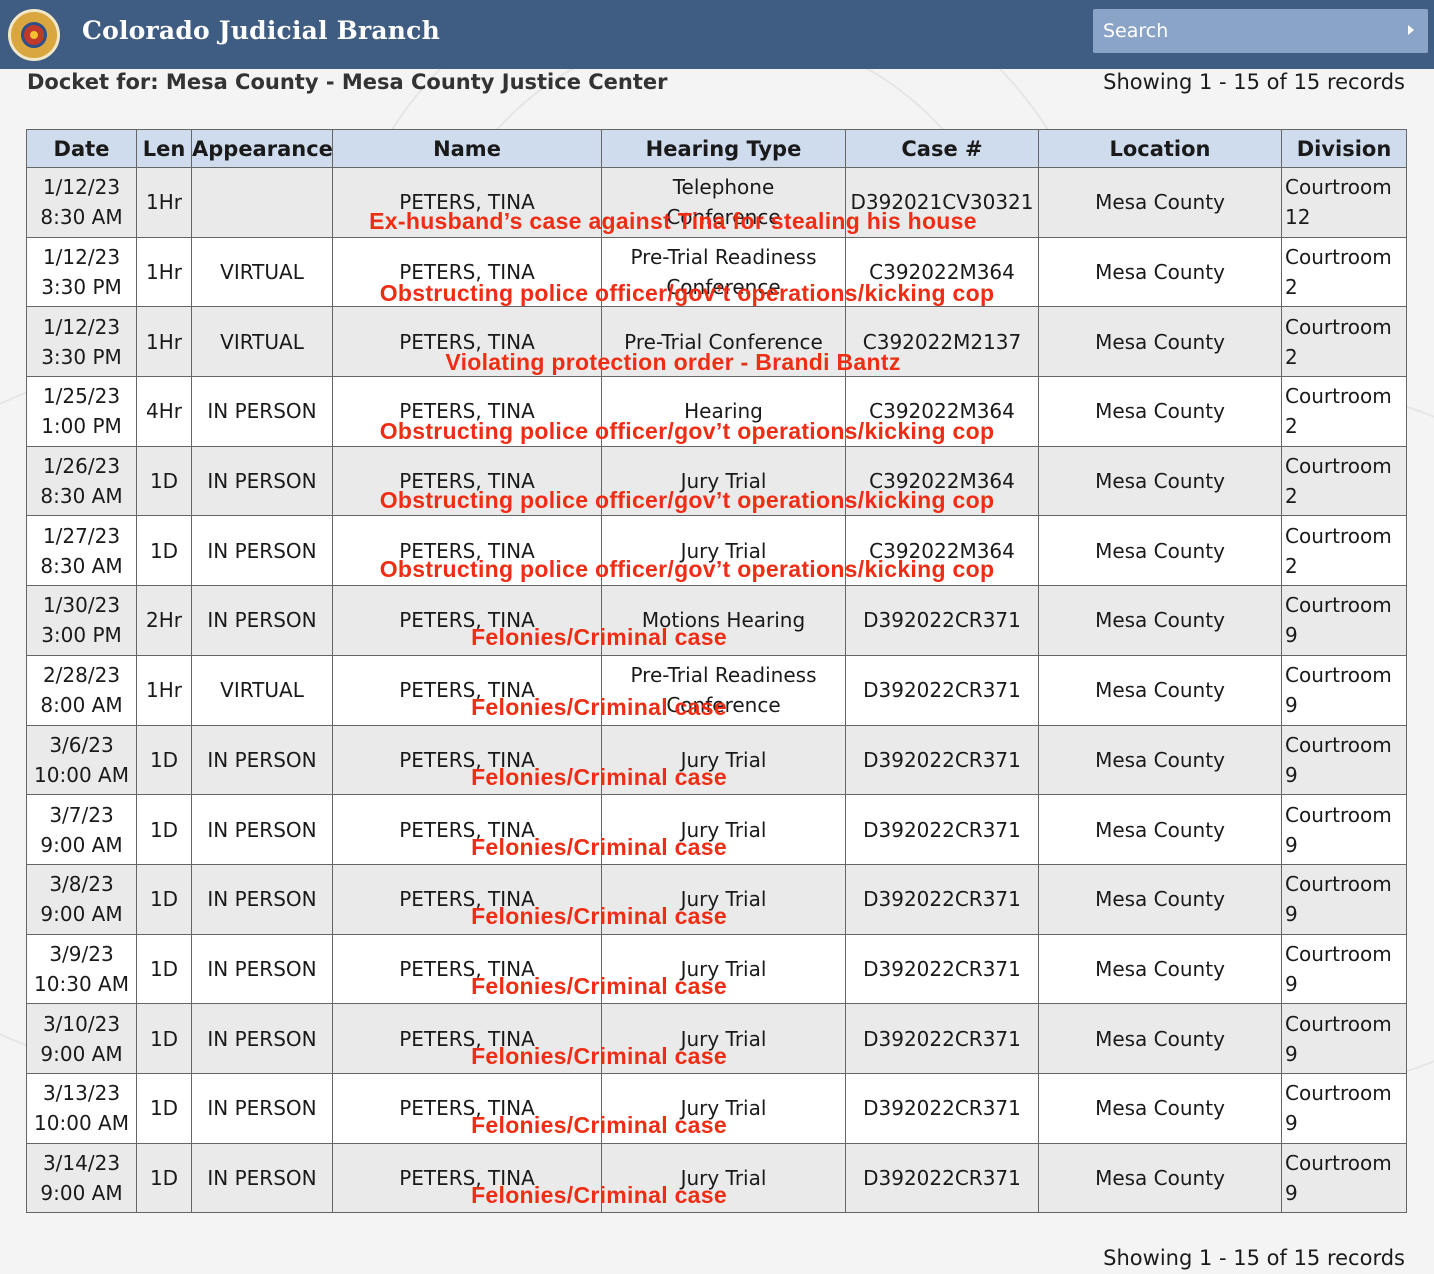  What do you see at coordinates (1160, 148) in the screenshot?
I see `column-header-location: Location` at bounding box center [1160, 148].